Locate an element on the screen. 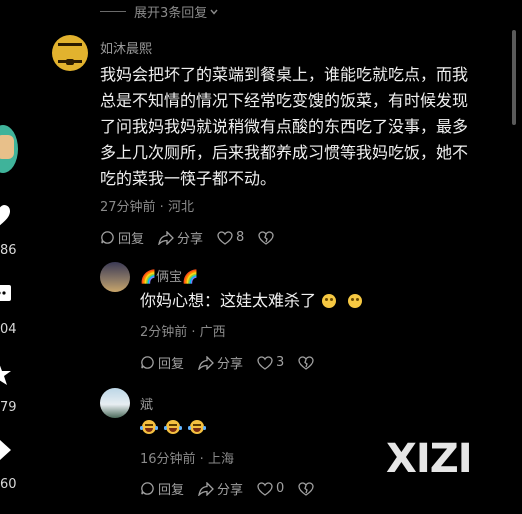 The image size is (522, 514). divider-line is located at coordinates (113, 11).